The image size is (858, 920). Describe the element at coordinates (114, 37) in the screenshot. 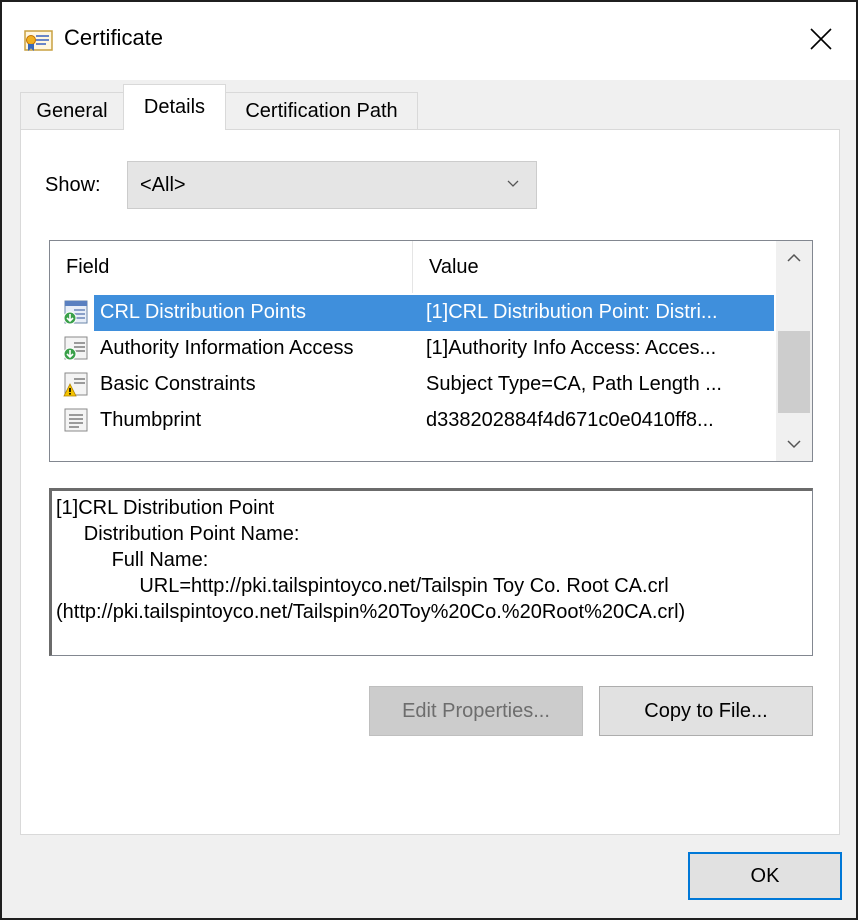

I see `window-title: Certificate` at that location.